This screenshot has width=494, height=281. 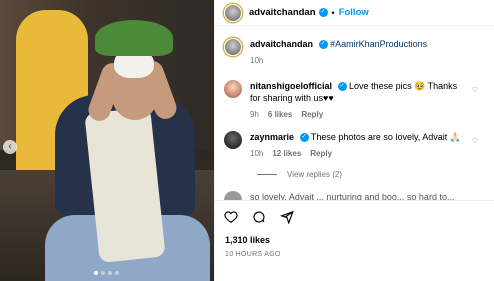 I want to click on post-actions, so click(x=354, y=214).